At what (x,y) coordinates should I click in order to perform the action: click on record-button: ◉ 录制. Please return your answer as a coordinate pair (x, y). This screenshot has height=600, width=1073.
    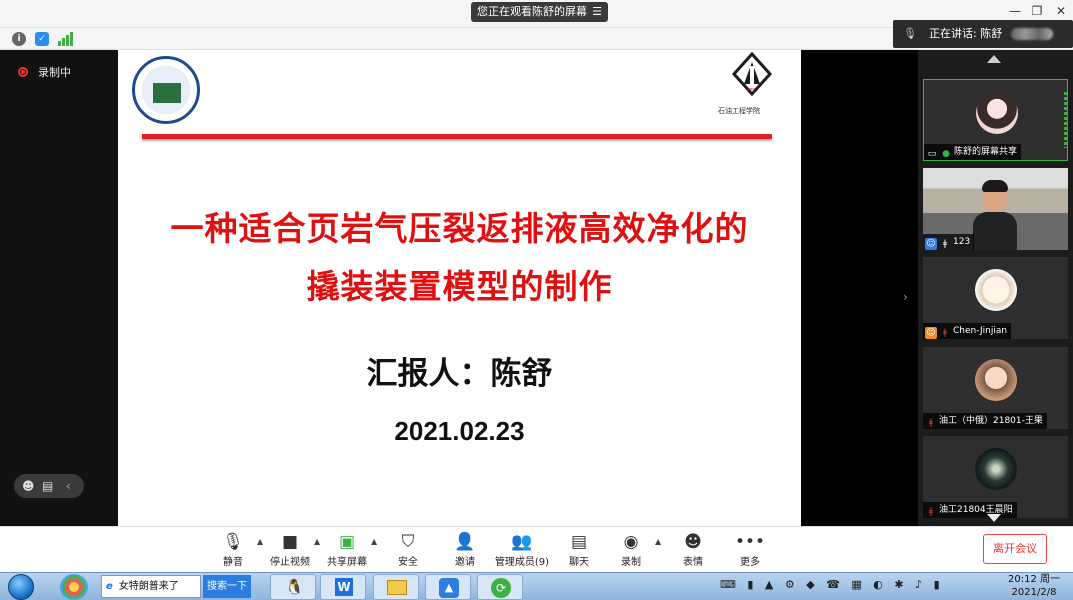
    Looking at the image, I should click on (631, 549).